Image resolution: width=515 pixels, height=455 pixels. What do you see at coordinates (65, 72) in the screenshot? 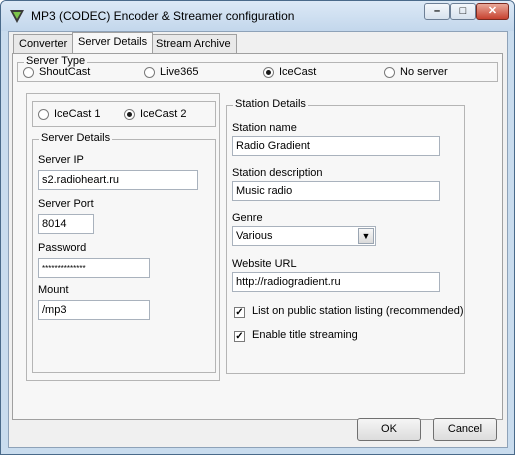
I see `radio-shoutcast-label: ShoutCast` at bounding box center [65, 72].